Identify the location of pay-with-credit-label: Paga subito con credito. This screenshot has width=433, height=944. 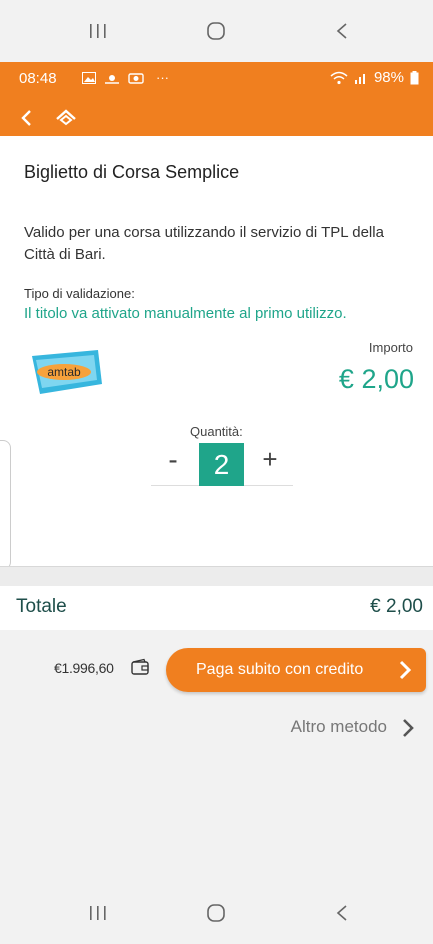
(280, 669).